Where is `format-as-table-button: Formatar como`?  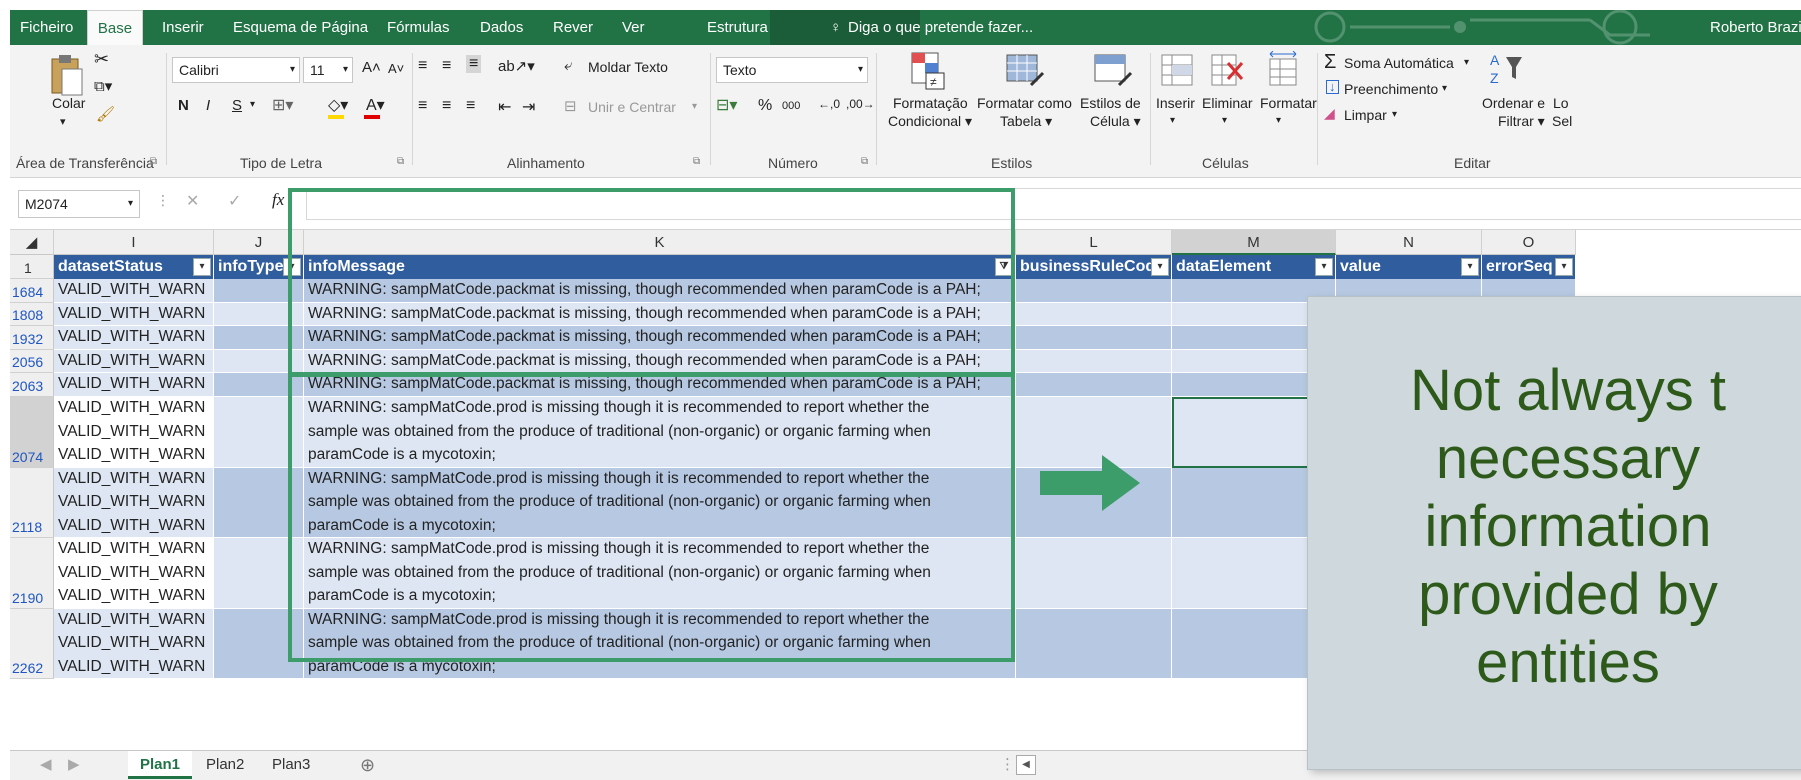 format-as-table-button: Formatar como is located at coordinates (1024, 103).